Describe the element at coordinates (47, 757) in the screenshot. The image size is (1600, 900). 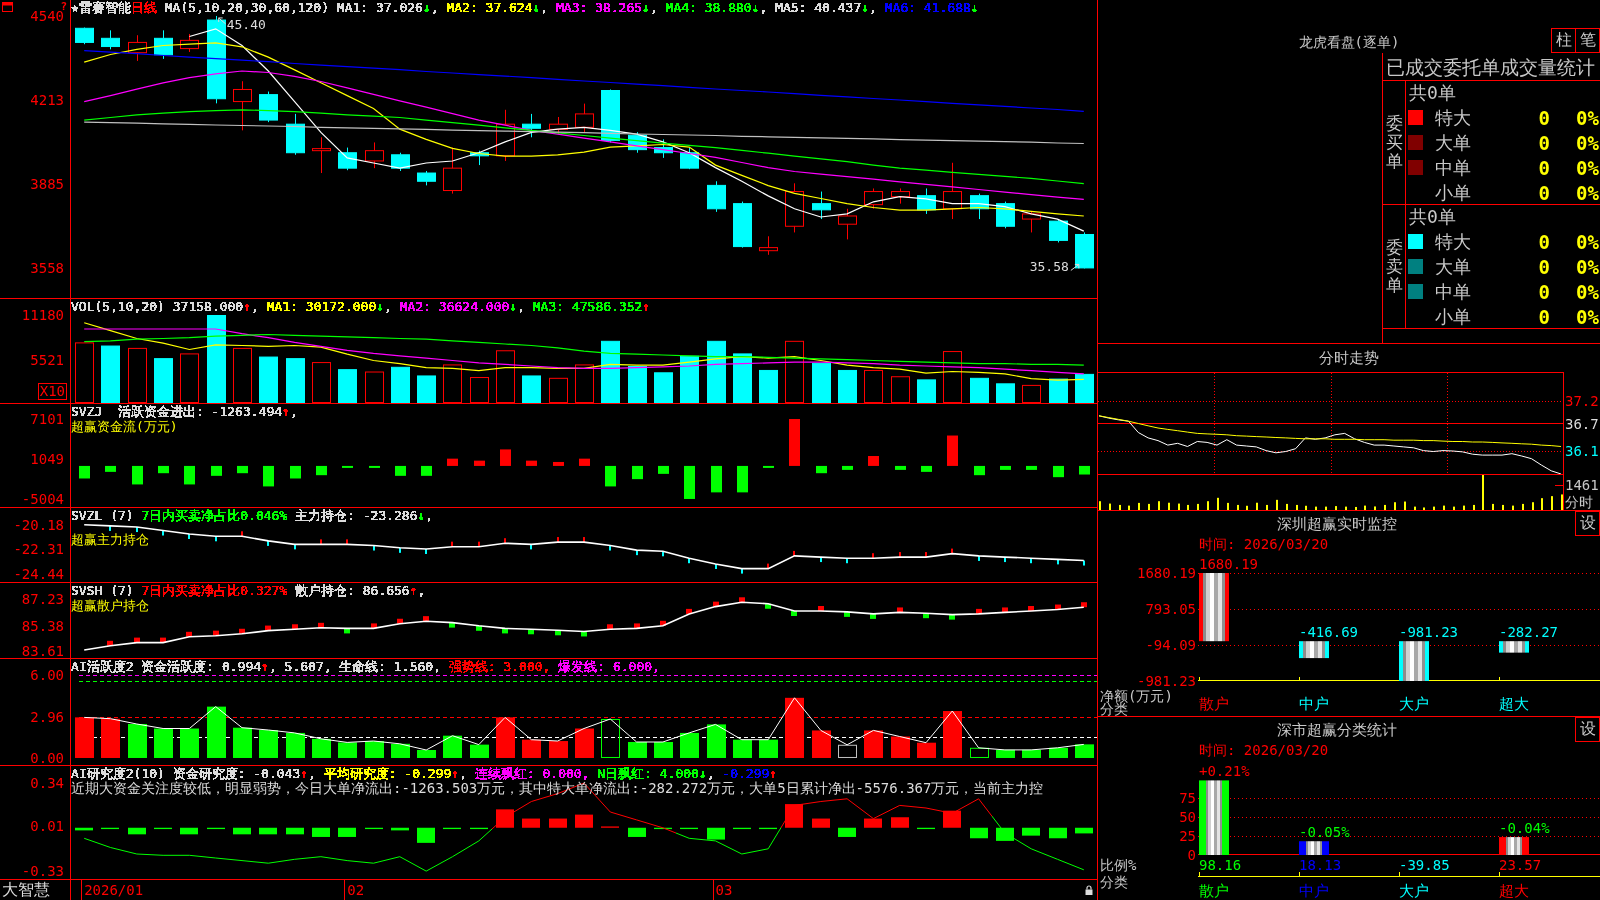
I see `axis-label: 0.00` at that location.